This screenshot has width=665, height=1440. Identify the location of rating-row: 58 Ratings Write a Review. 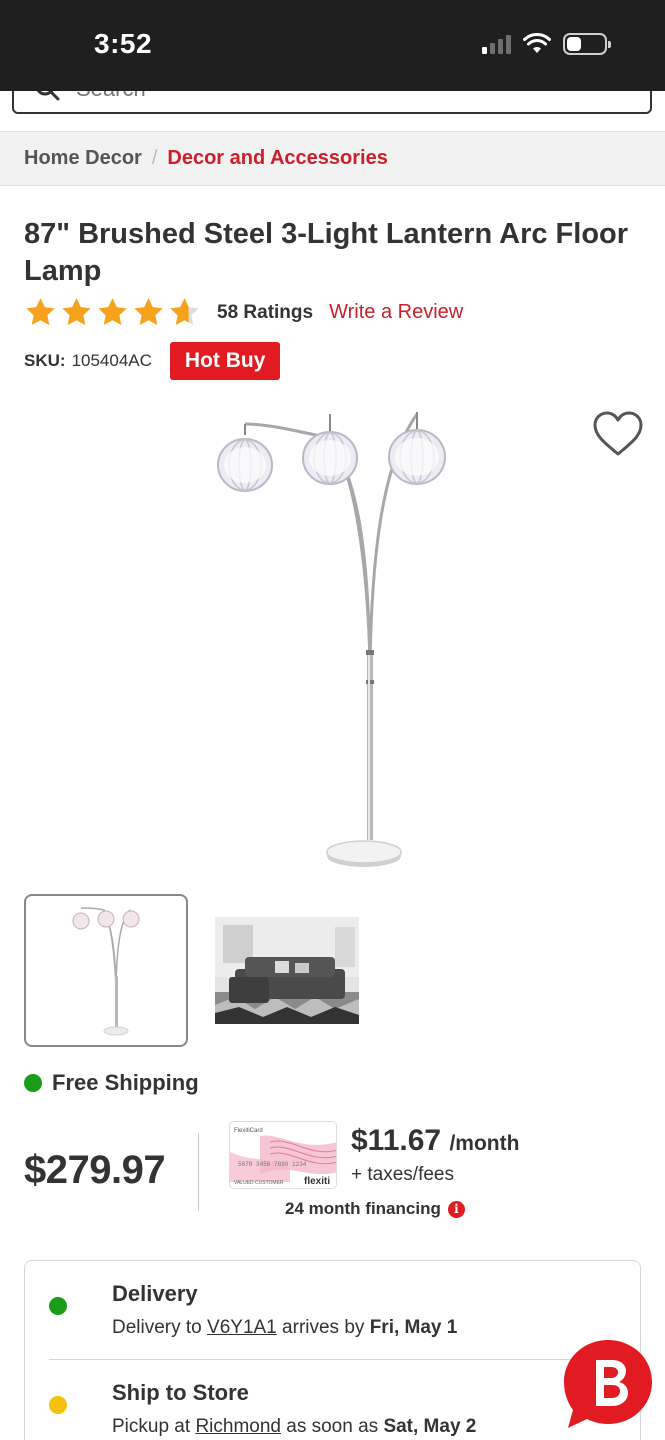
(243, 312).